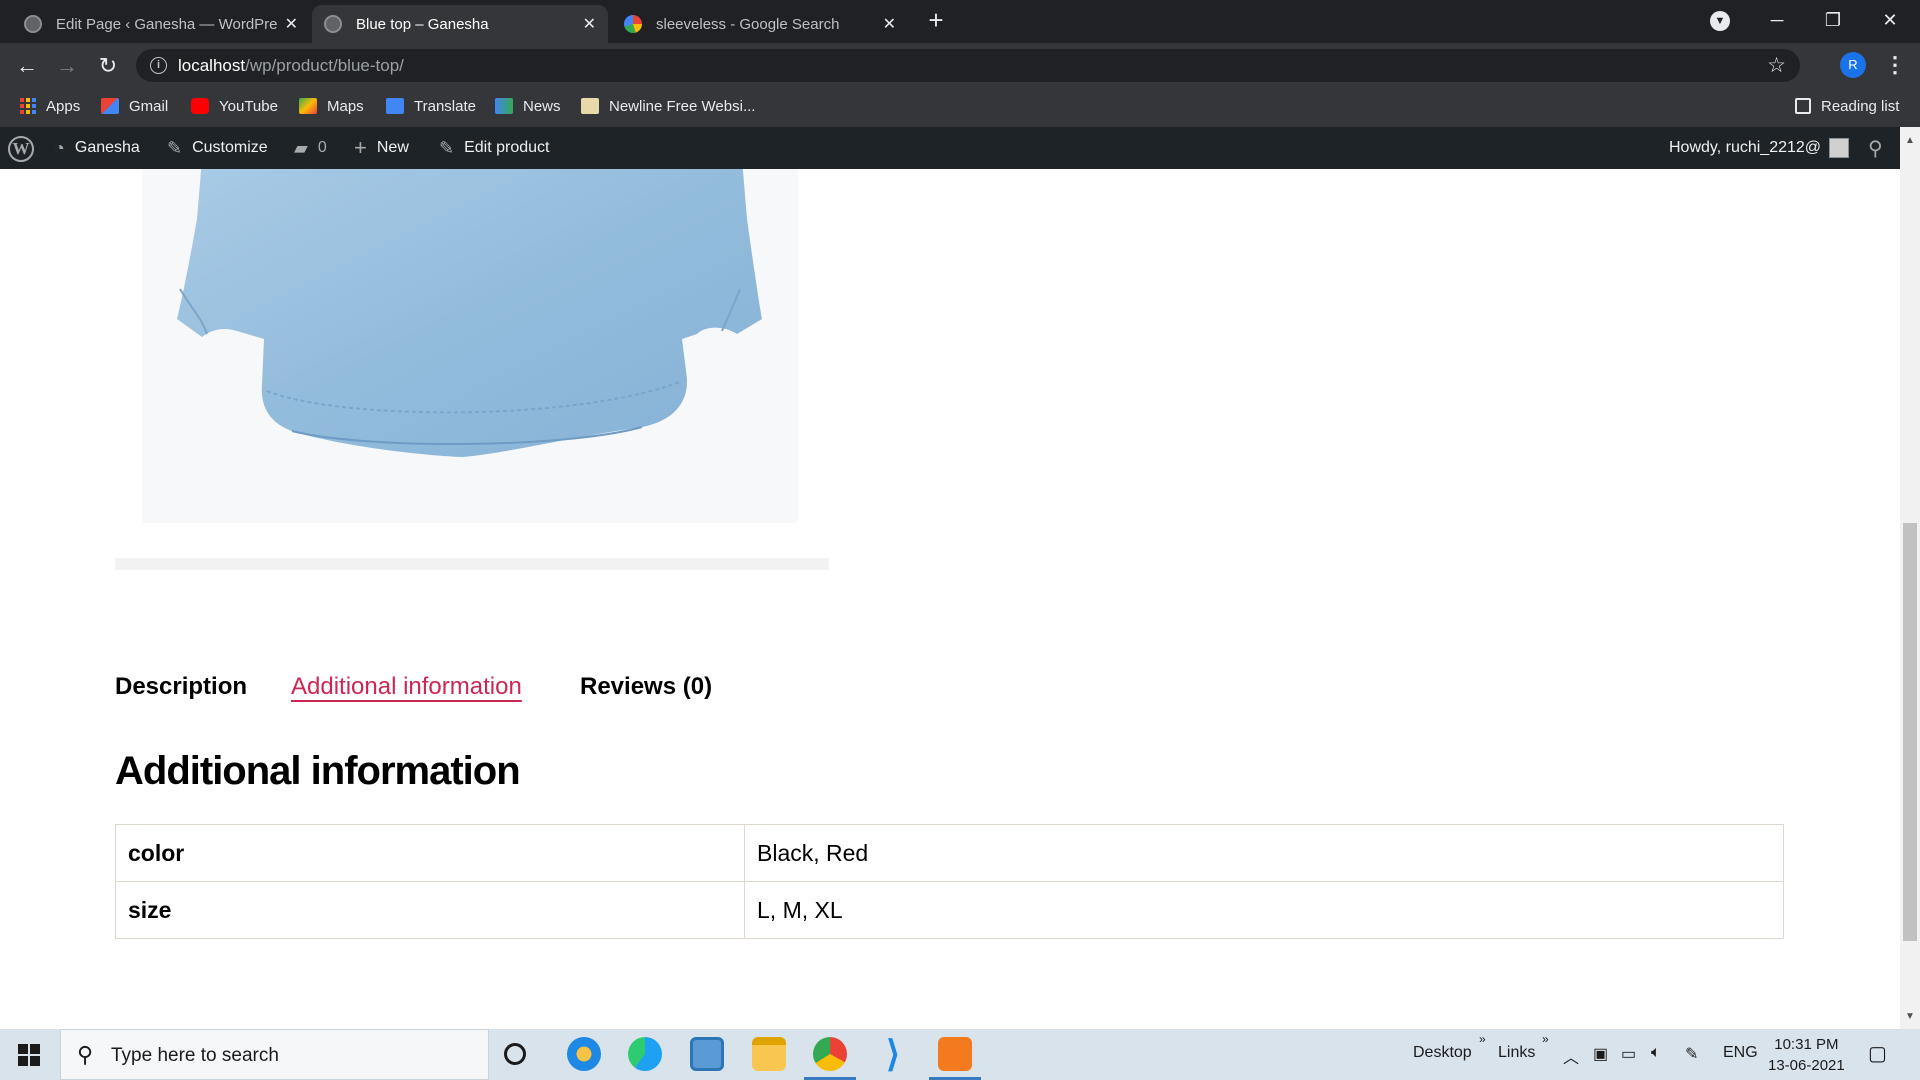 The height and width of the screenshot is (1080, 1920). I want to click on section-heading: Additional information, so click(318, 771).